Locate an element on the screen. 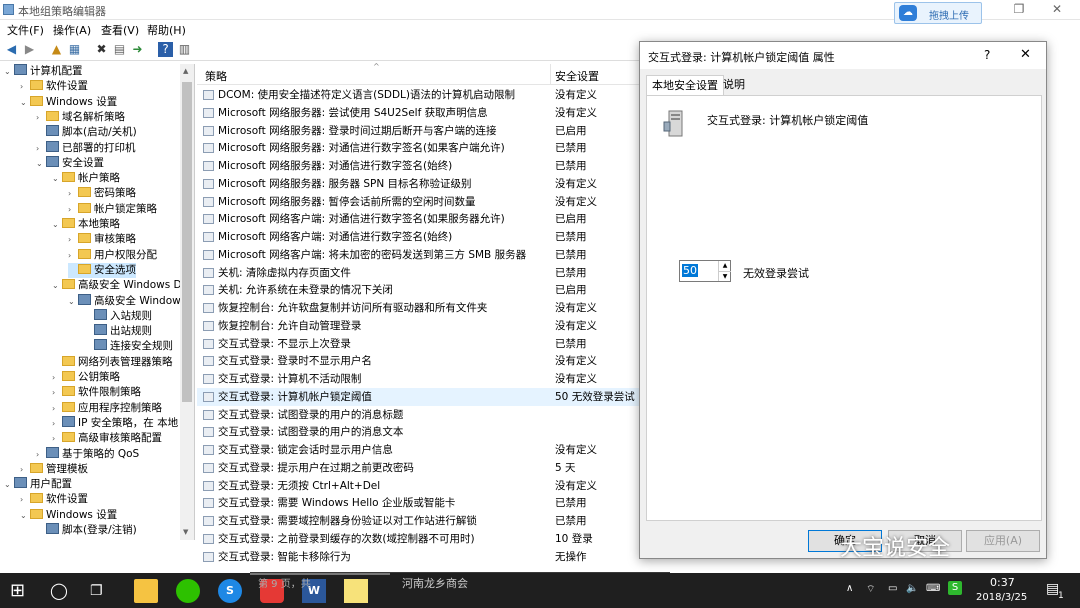 Image resolution: width=1080 pixels, height=608 pixels. input-method-icon: S is located at coordinates (955, 588).